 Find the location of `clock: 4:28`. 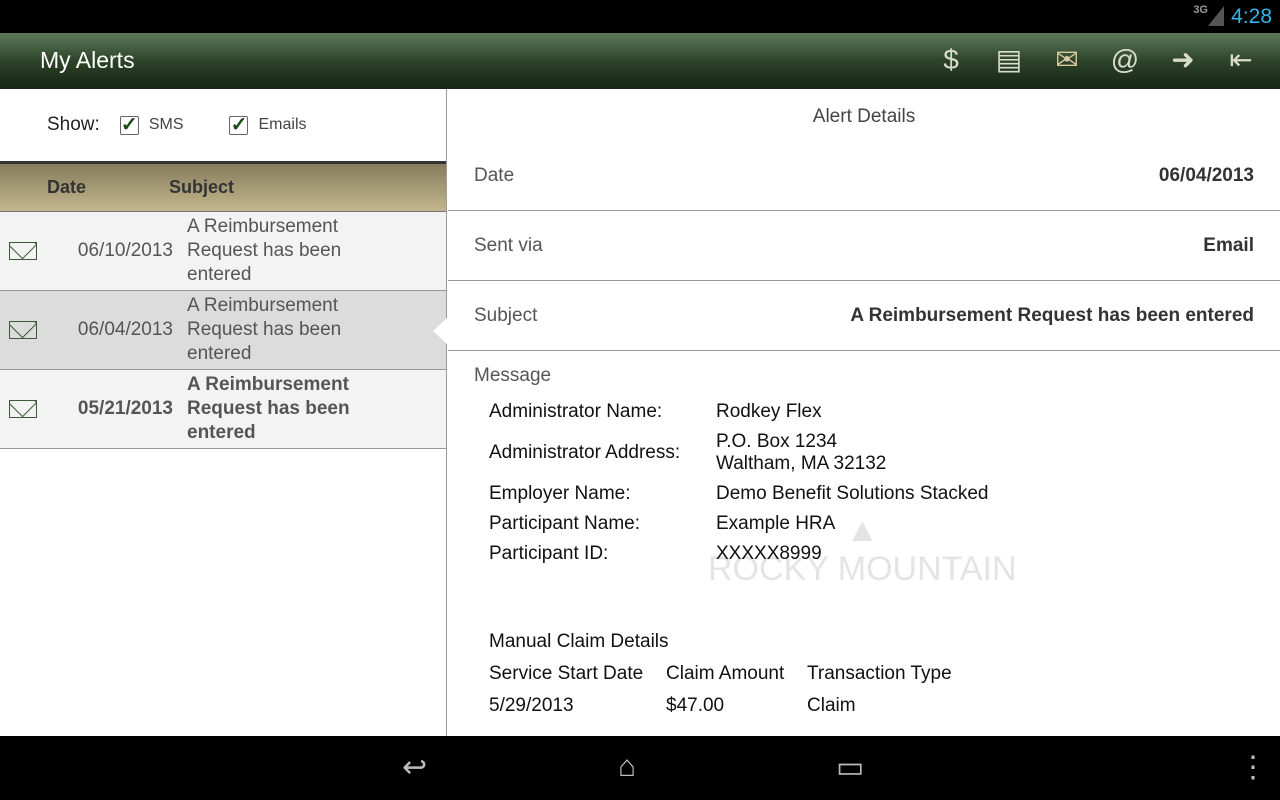

clock: 4:28 is located at coordinates (1251, 16).